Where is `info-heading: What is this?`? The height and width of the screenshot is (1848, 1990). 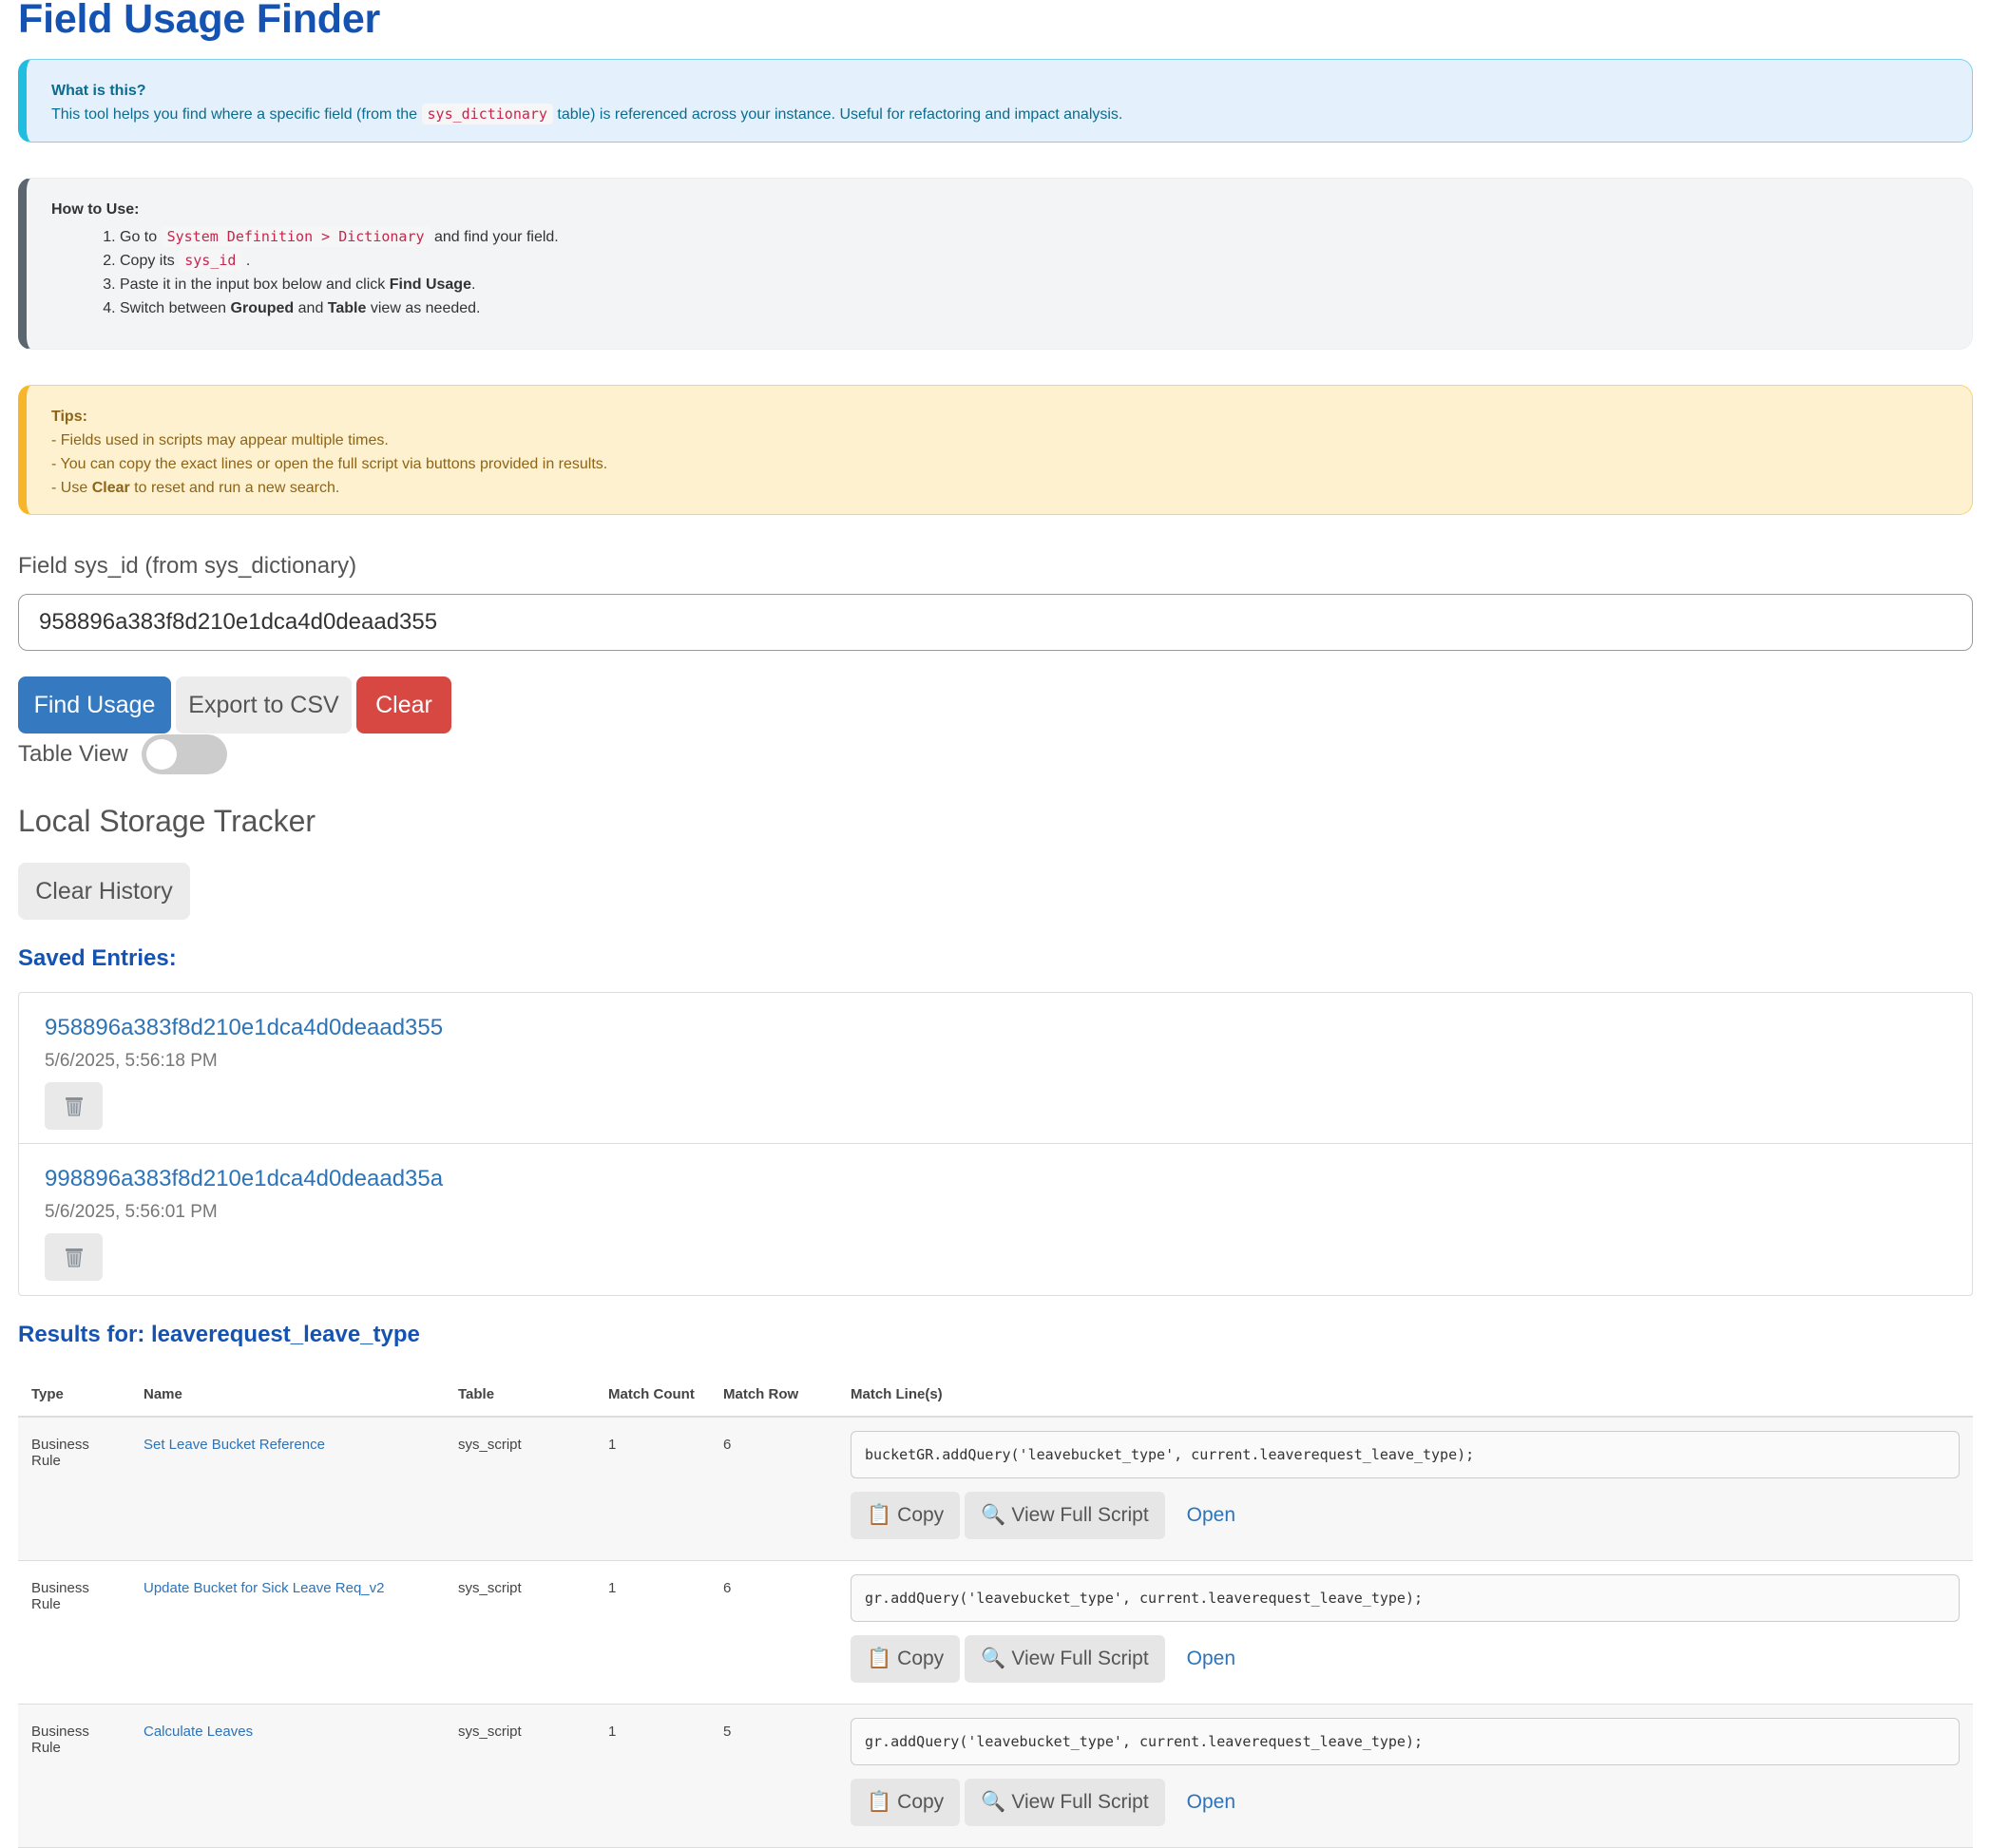 info-heading: What is this? is located at coordinates (98, 91).